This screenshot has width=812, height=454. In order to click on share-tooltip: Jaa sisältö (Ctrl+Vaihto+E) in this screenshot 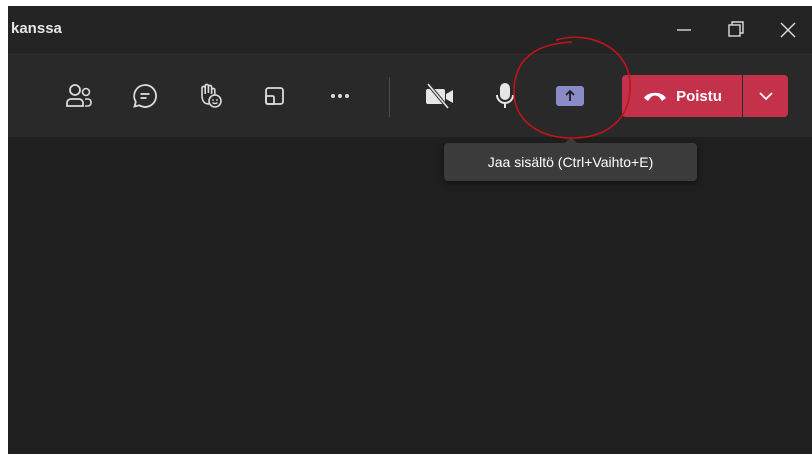, I will do `click(570, 159)`.